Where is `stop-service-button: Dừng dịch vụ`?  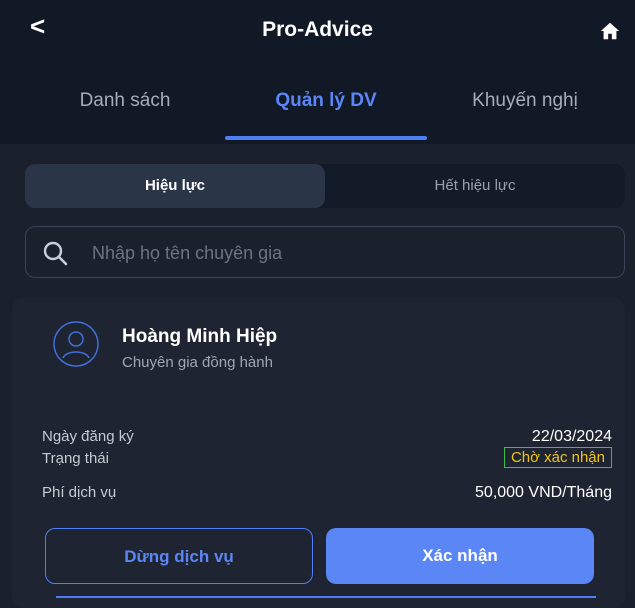 stop-service-button: Dừng dịch vụ is located at coordinates (179, 556).